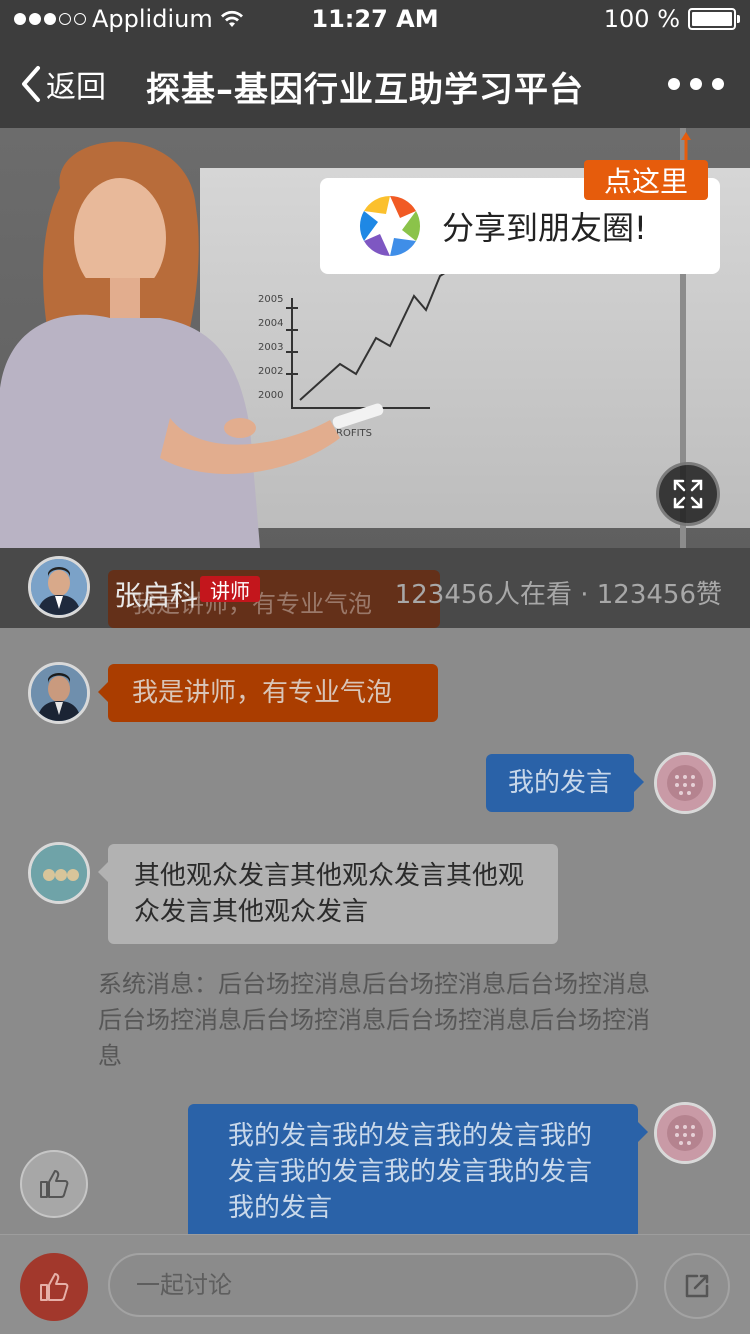 The image size is (750, 1334). What do you see at coordinates (641, 19) in the screenshot?
I see `battery-percent: 100 %` at bounding box center [641, 19].